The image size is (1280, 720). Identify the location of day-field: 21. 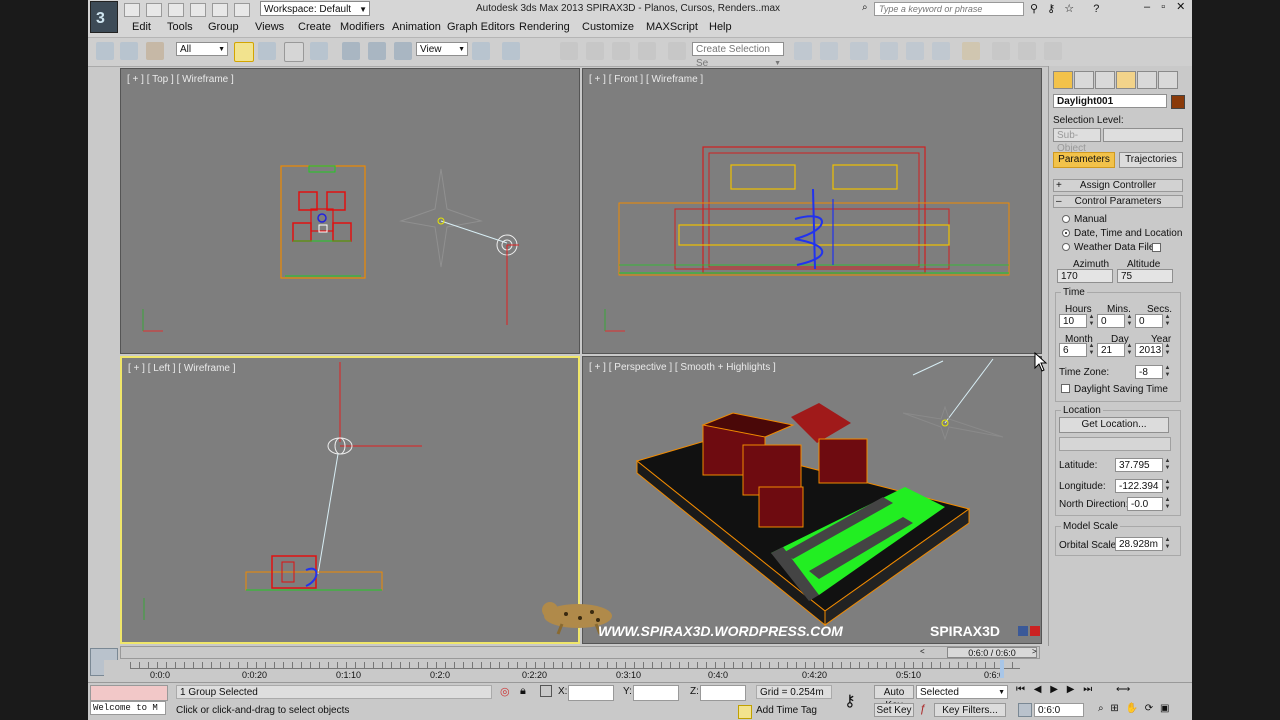
(1111, 350).